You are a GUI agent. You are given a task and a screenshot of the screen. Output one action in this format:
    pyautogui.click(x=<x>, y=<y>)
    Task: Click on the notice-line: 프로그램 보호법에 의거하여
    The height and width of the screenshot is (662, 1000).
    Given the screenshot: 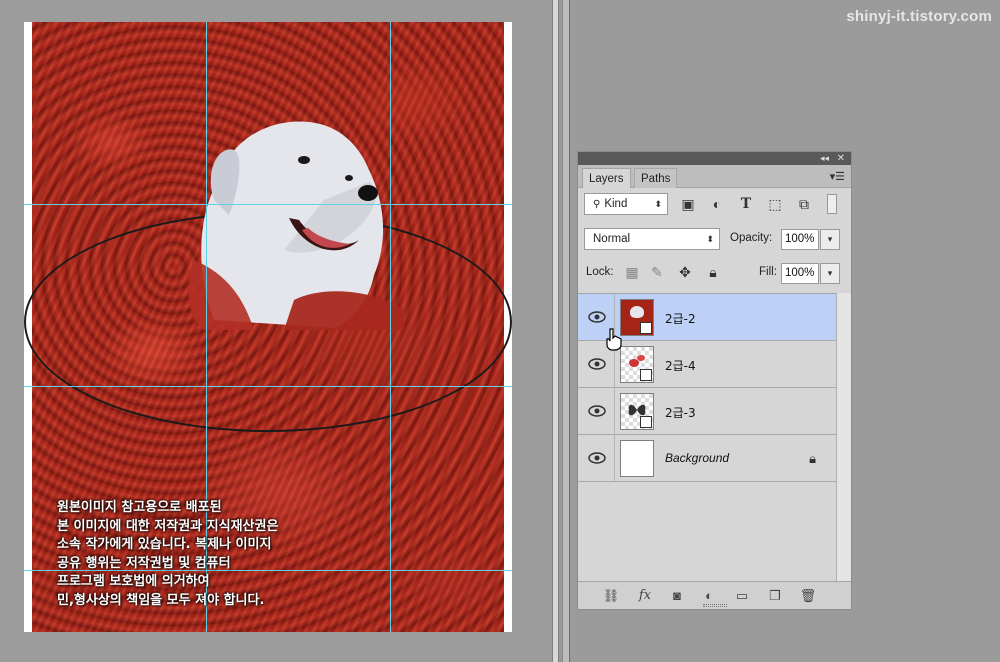 What is the action you would take?
    pyautogui.click(x=133, y=581)
    